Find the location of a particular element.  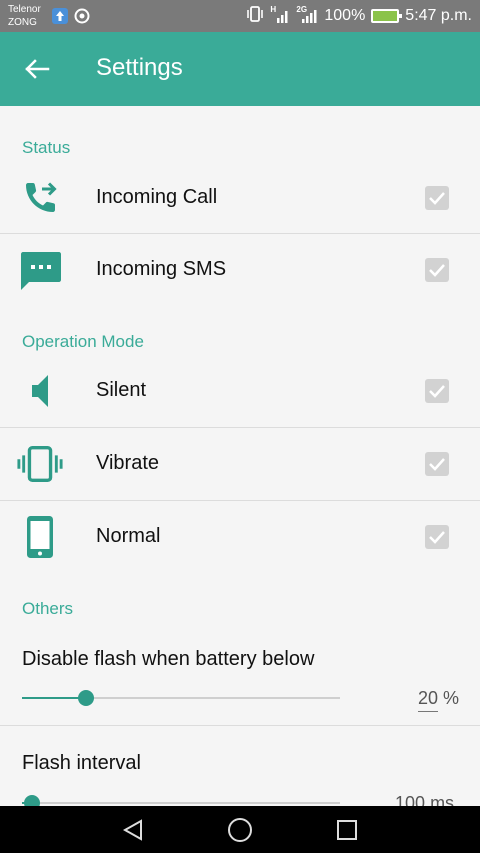

battery-icon is located at coordinates (387, 16).